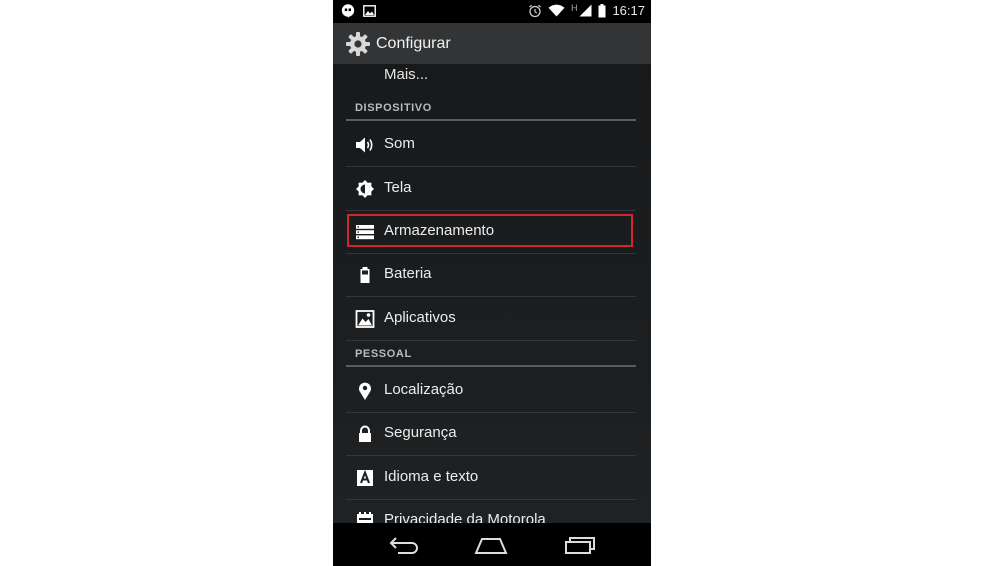  What do you see at coordinates (348, 11) in the screenshot?
I see `hangouts-icon` at bounding box center [348, 11].